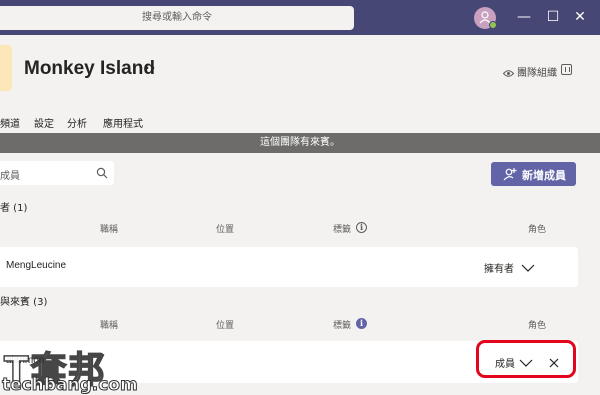 The height and width of the screenshot is (395, 600). What do you see at coordinates (70, 385) in the screenshot?
I see `watermark-url: techbang.com` at bounding box center [70, 385].